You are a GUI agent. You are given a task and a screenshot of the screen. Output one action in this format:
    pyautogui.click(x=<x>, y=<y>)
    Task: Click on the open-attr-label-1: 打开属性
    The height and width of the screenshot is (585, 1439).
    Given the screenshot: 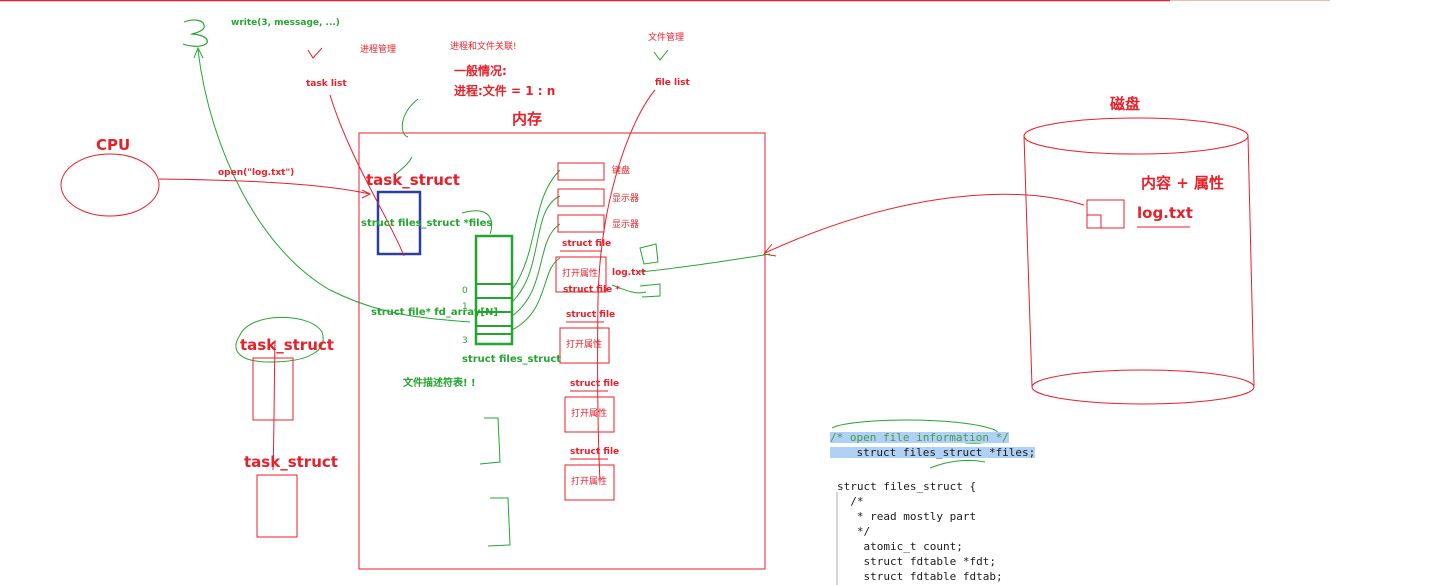 What is the action you would take?
    pyautogui.click(x=580, y=274)
    